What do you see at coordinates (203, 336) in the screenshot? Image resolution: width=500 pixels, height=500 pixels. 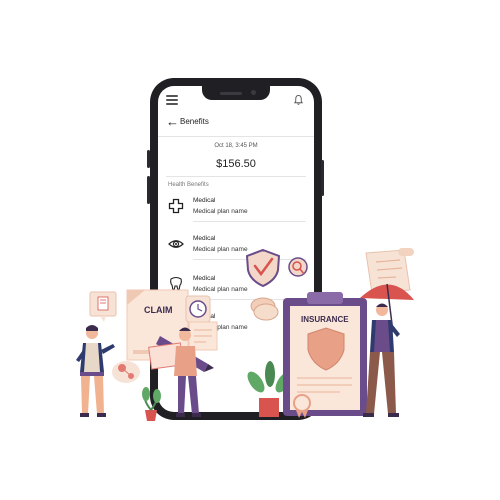 I see `notepad-icon` at bounding box center [203, 336].